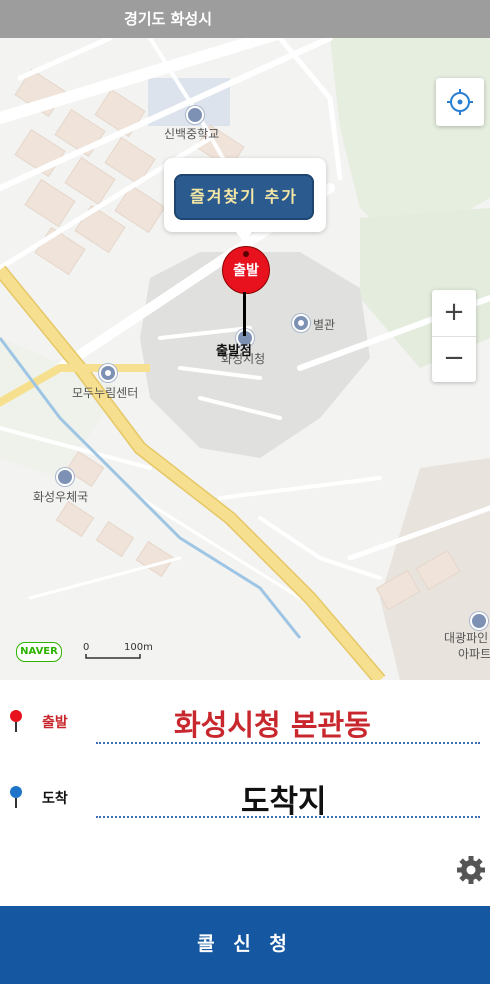 The height and width of the screenshot is (984, 490). What do you see at coordinates (108, 373) in the screenshot?
I see `center-icon` at bounding box center [108, 373].